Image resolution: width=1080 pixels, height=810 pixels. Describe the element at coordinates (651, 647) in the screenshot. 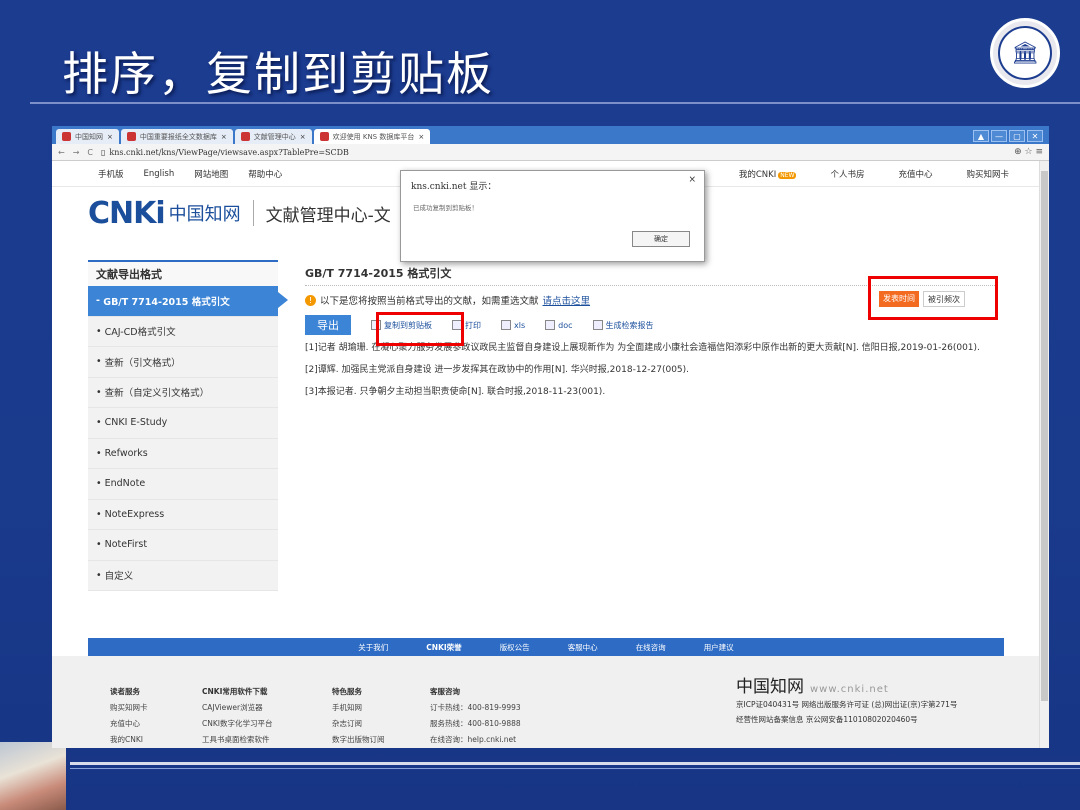

I see `footer-link-consult: 在线咨询` at that location.